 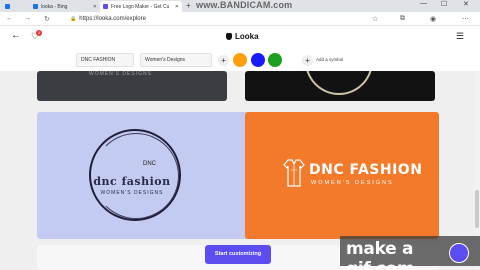 What do you see at coordinates (238, 254) in the screenshot?
I see `start-customizing-button: Start customizing` at bounding box center [238, 254].